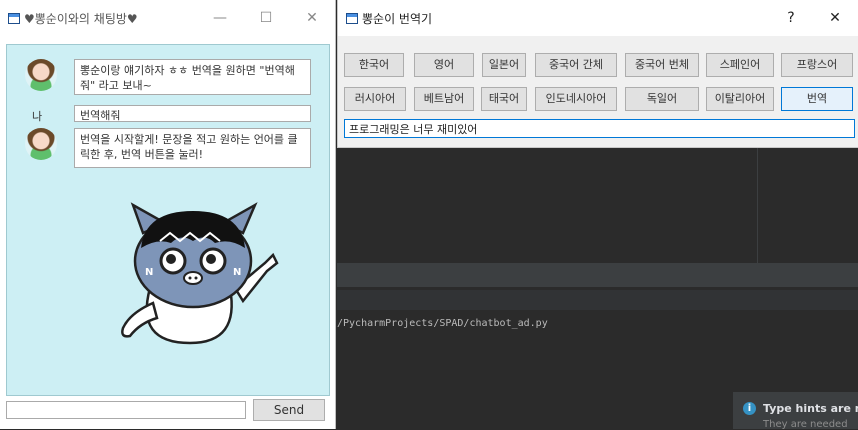  Describe the element at coordinates (374, 65) in the screenshot. I see `lang-button-korean: 한국어` at that location.